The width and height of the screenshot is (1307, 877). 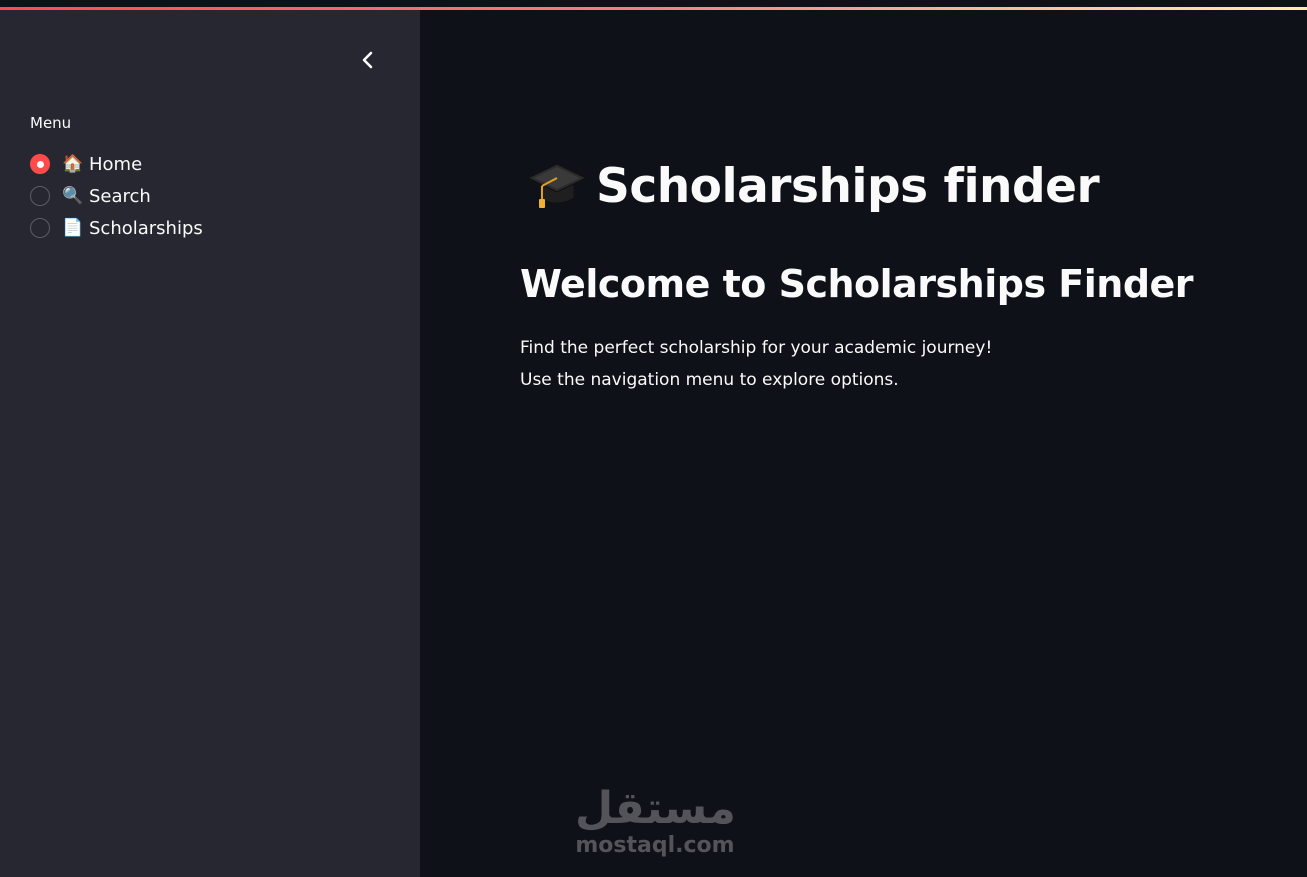 What do you see at coordinates (40, 228) in the screenshot?
I see `radio-button-scholarships` at bounding box center [40, 228].